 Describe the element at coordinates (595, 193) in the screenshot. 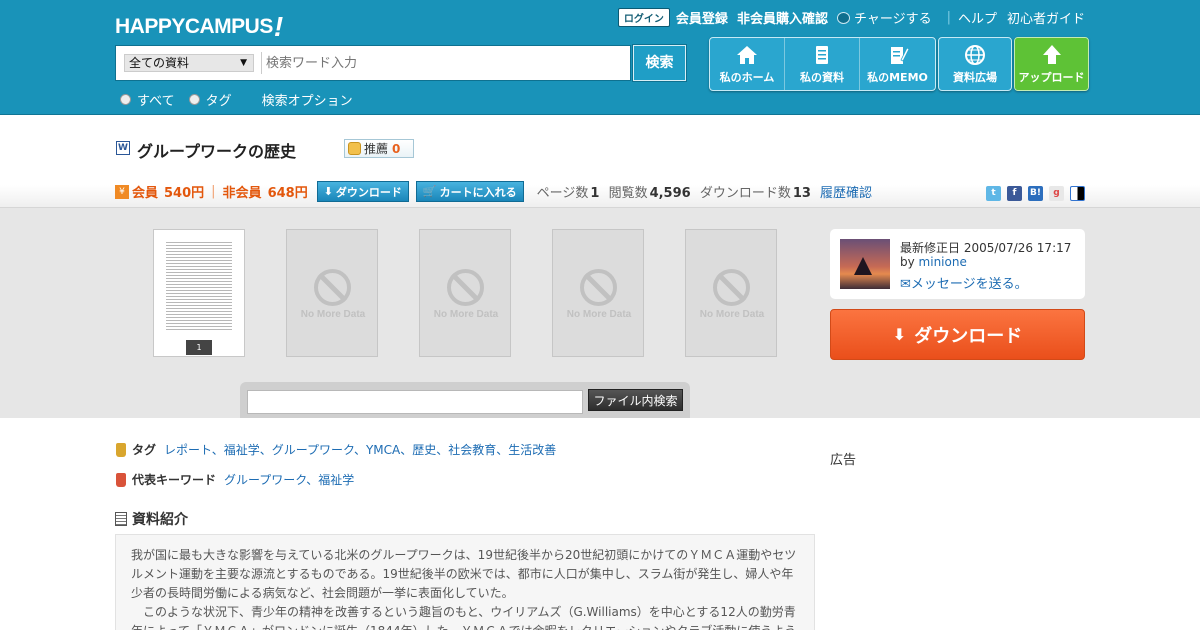

I see `page-count: 1` at that location.